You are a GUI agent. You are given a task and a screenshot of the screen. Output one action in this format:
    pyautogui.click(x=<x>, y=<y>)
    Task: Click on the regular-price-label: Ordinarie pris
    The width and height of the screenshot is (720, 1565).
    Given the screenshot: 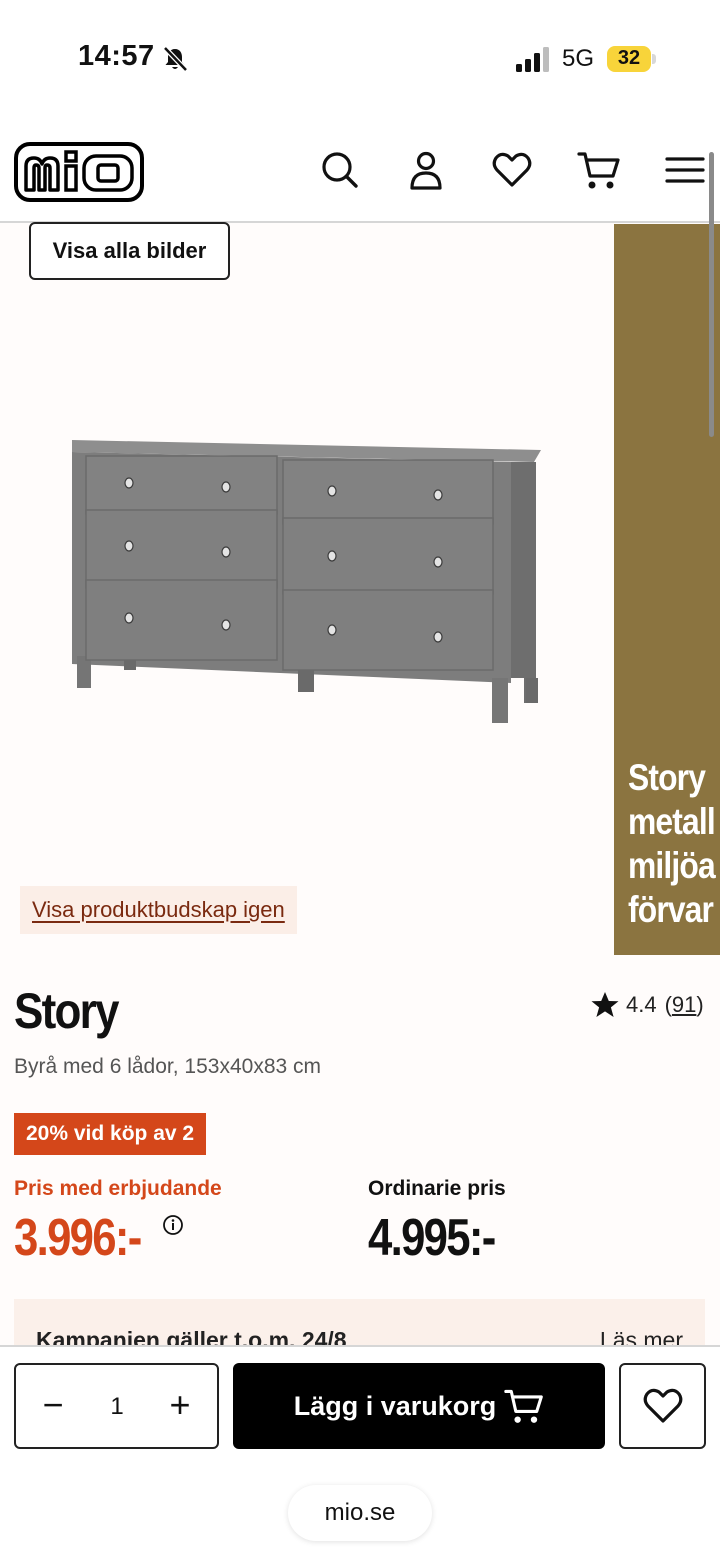 What is the action you would take?
    pyautogui.click(x=437, y=1188)
    